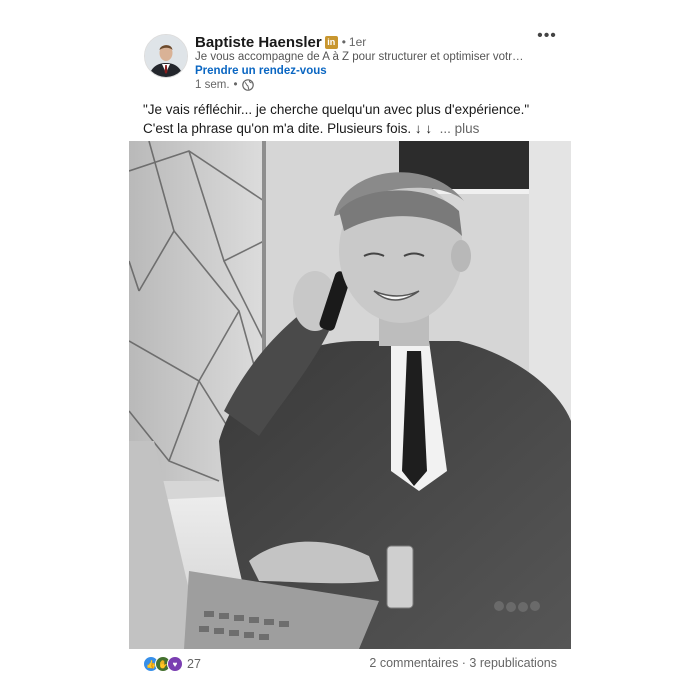  What do you see at coordinates (463, 663) in the screenshot?
I see `comments-reposts-link: 2 commentaires · 3 republications` at bounding box center [463, 663].